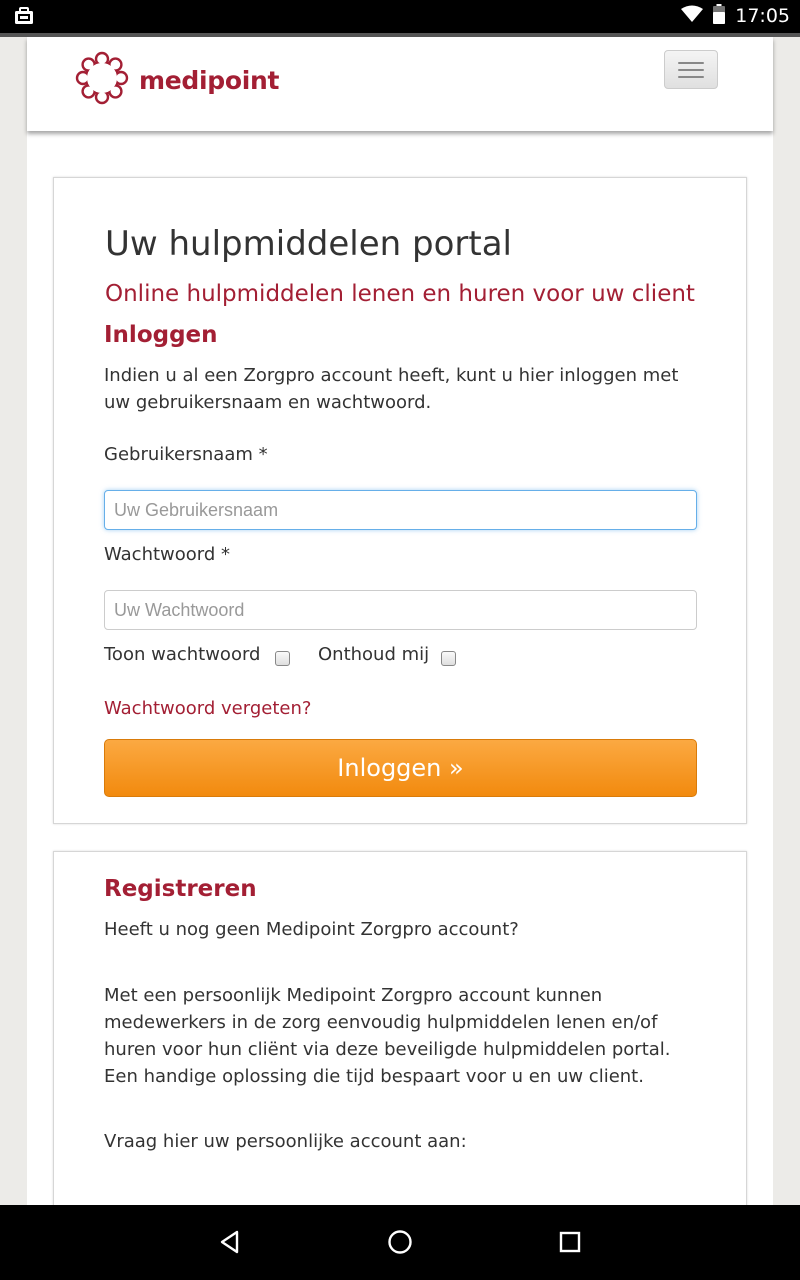 This screenshot has width=800, height=1280. I want to click on username-input: Uw Gebruikersnaam, so click(400, 510).